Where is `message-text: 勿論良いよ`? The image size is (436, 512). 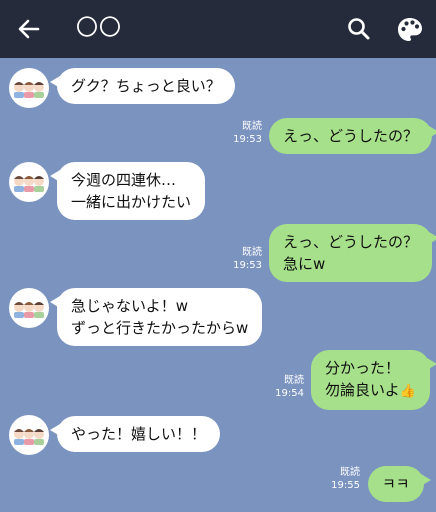
message-text: 勿論良いよ is located at coordinates (362, 390).